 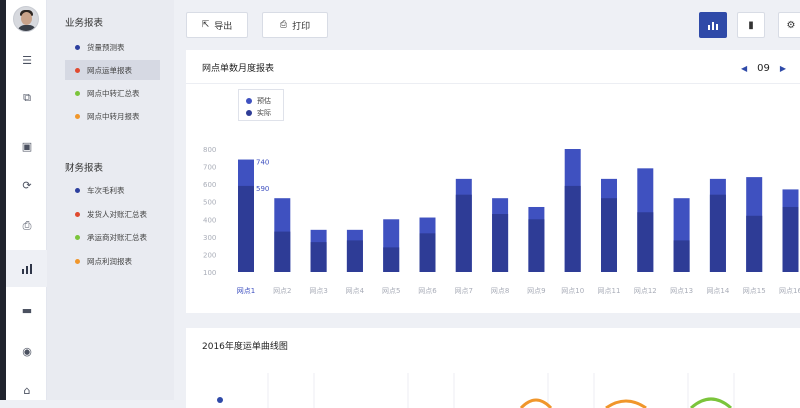 I want to click on submenu-item-selected: 网点运单报表, so click(x=112, y=70).